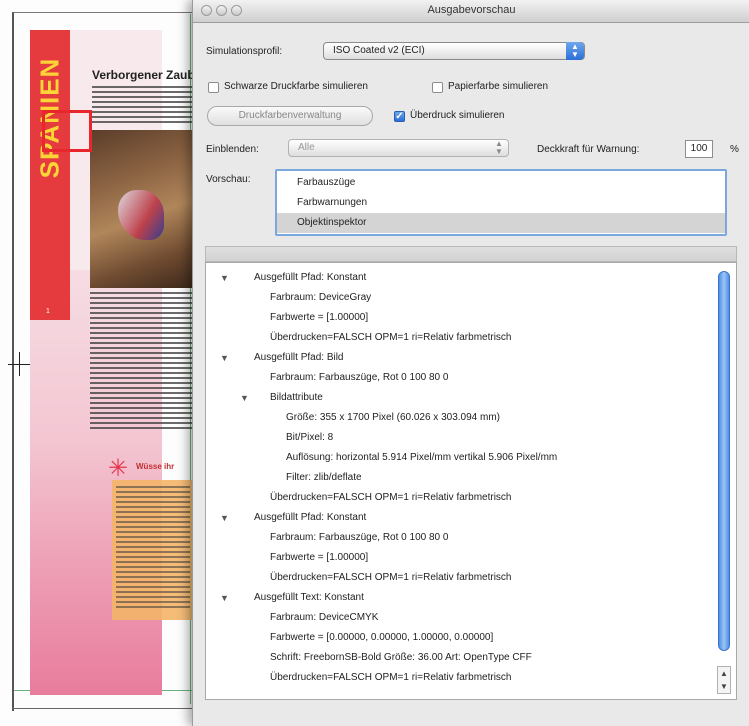 The height and width of the screenshot is (726, 749). Describe the element at coordinates (588, 149) in the screenshot. I see `warning-opacity-label: Deckkraft für Warnung:` at that location.